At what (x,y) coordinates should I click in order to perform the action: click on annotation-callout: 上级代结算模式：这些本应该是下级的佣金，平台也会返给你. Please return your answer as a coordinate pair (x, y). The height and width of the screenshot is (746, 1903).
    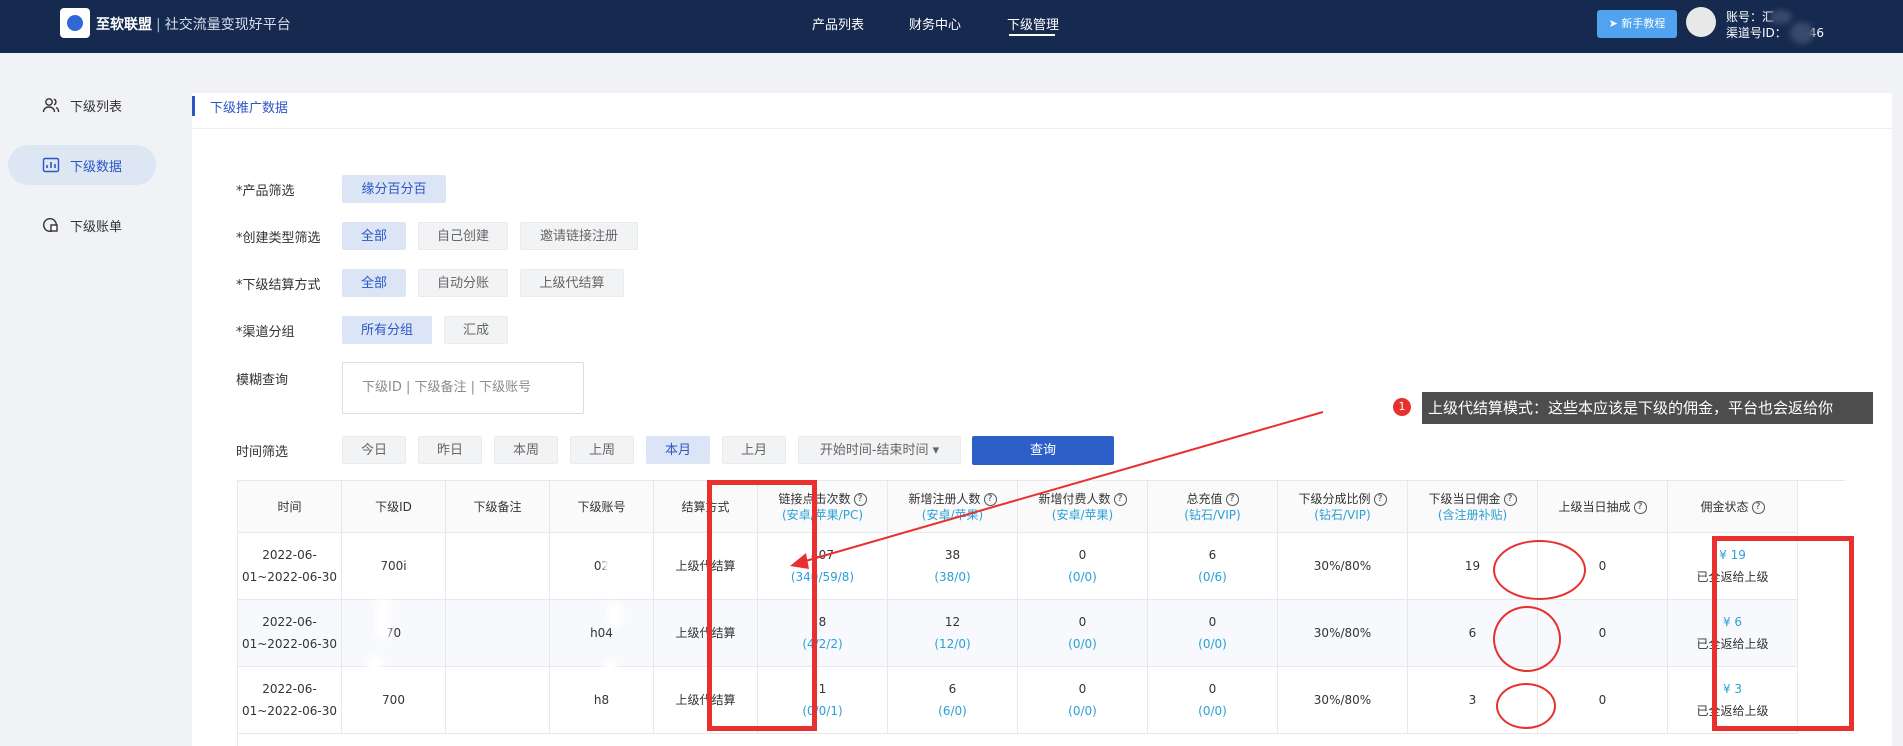
    Looking at the image, I should click on (1647, 408).